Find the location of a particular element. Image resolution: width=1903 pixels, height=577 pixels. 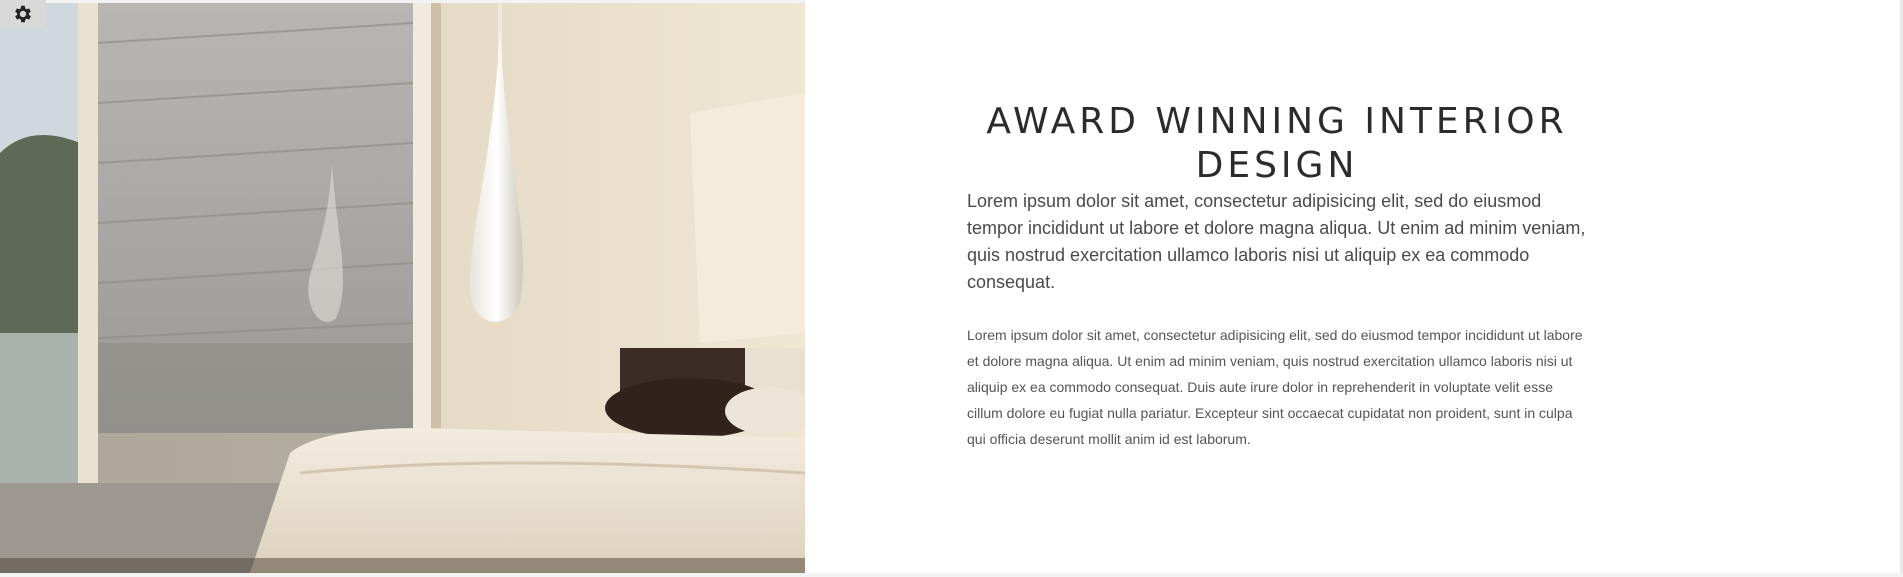

gear-icon is located at coordinates (23, 13).